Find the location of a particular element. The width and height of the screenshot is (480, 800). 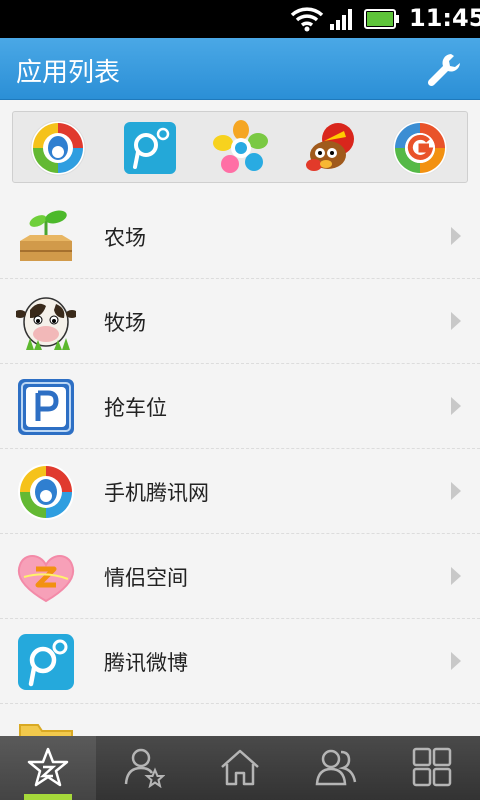

contact-star-icon is located at coordinates (144, 768).